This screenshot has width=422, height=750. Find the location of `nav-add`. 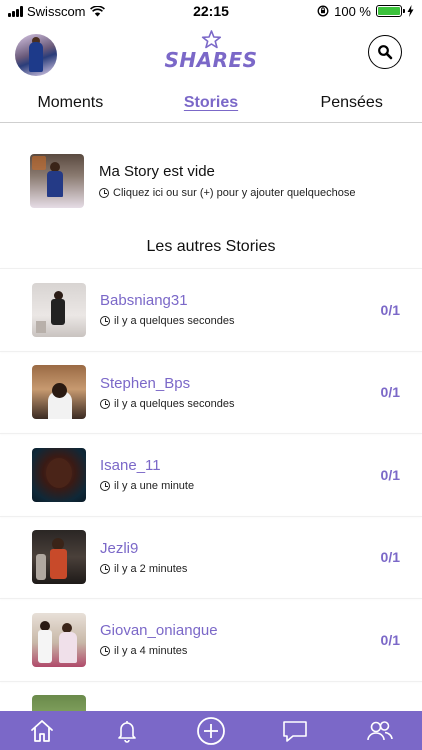

nav-add is located at coordinates (211, 730).